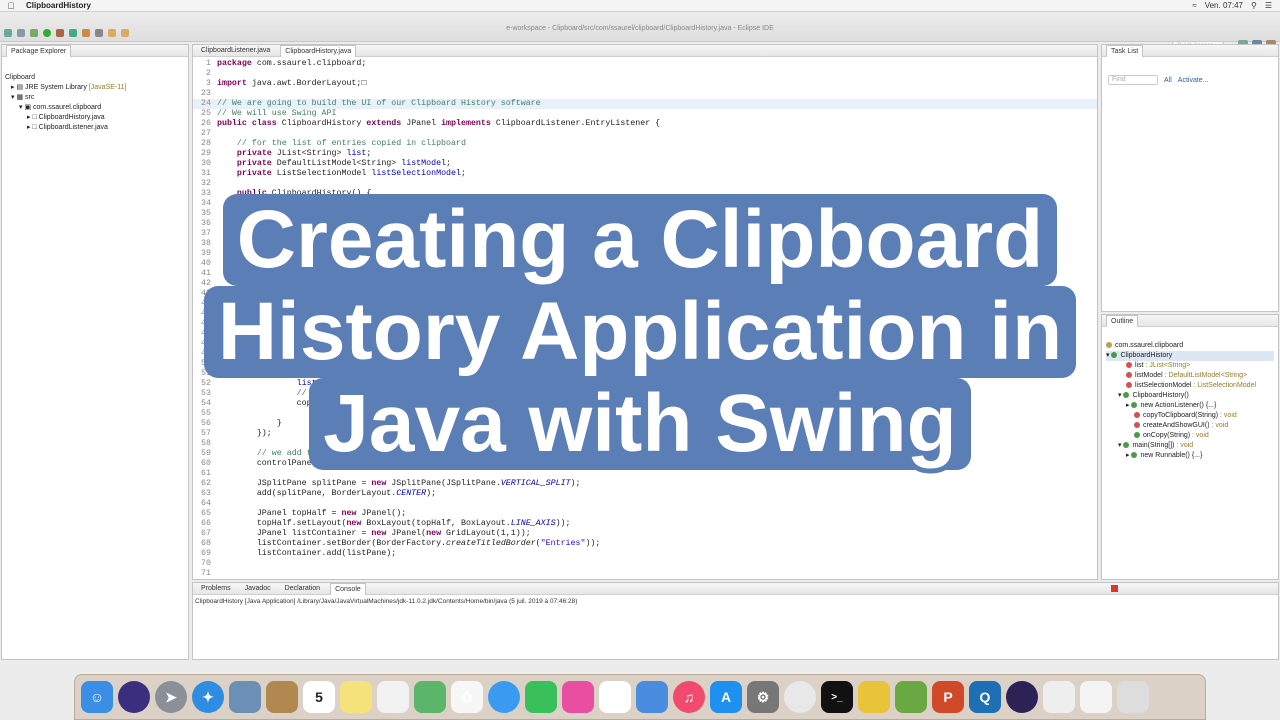 This screenshot has height=720, width=1280. I want to click on clock: Ven. 07:47, so click(1224, 5).